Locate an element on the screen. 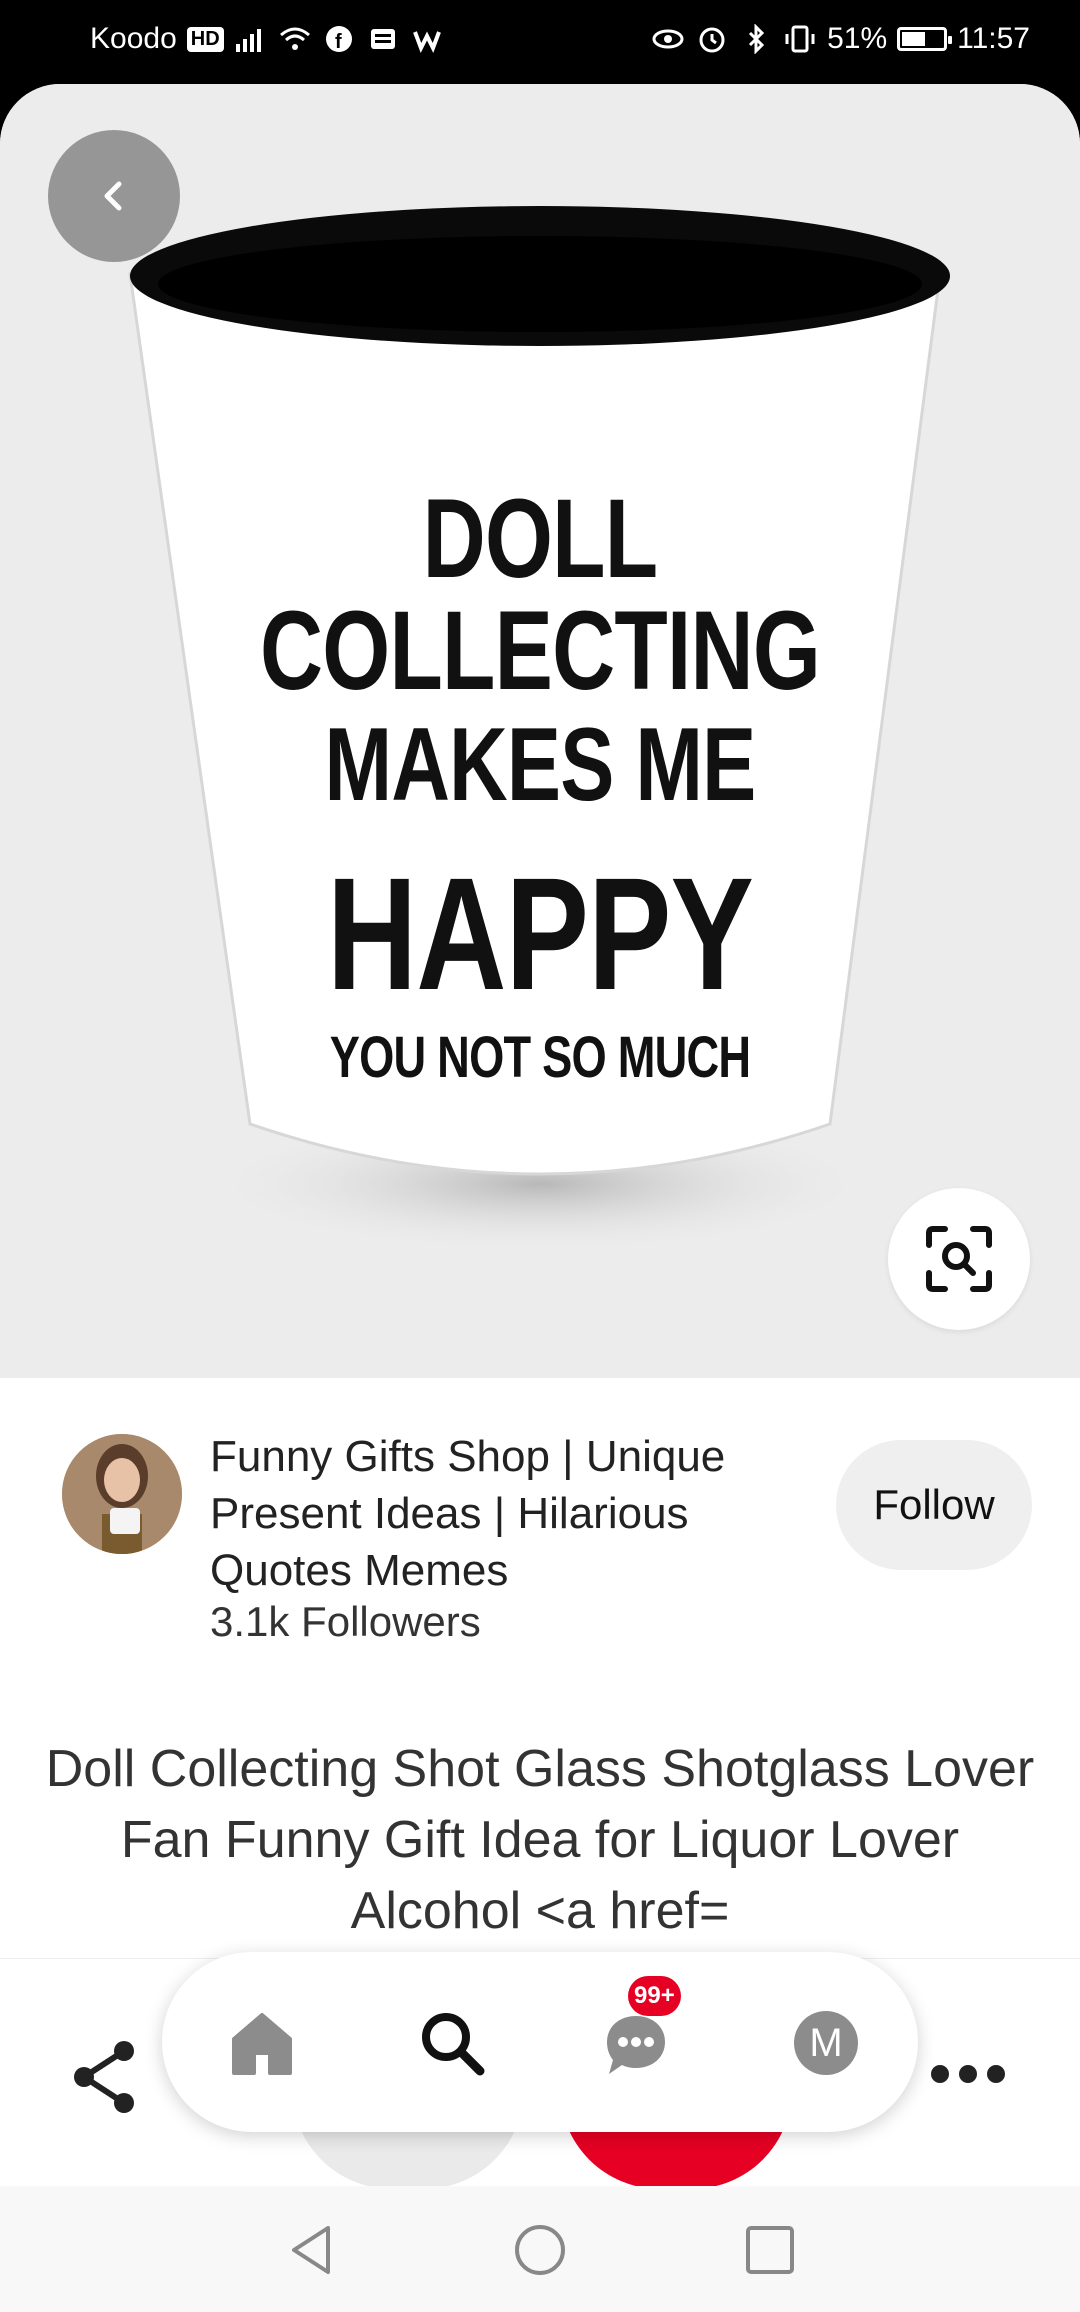 The image size is (1080, 2312). glass-text-line4: HAPPY is located at coordinates (540, 933).